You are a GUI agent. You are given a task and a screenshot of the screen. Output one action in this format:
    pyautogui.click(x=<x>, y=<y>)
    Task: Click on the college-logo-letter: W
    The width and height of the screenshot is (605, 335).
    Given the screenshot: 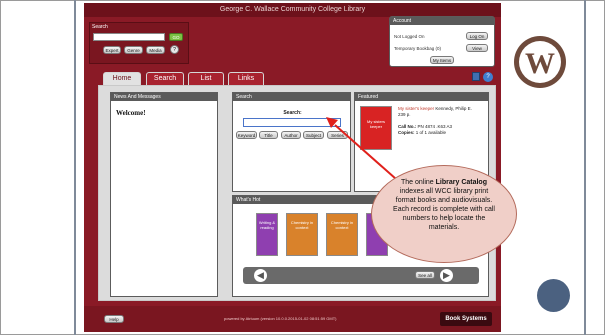 What is the action you would take?
    pyautogui.click(x=540, y=63)
    